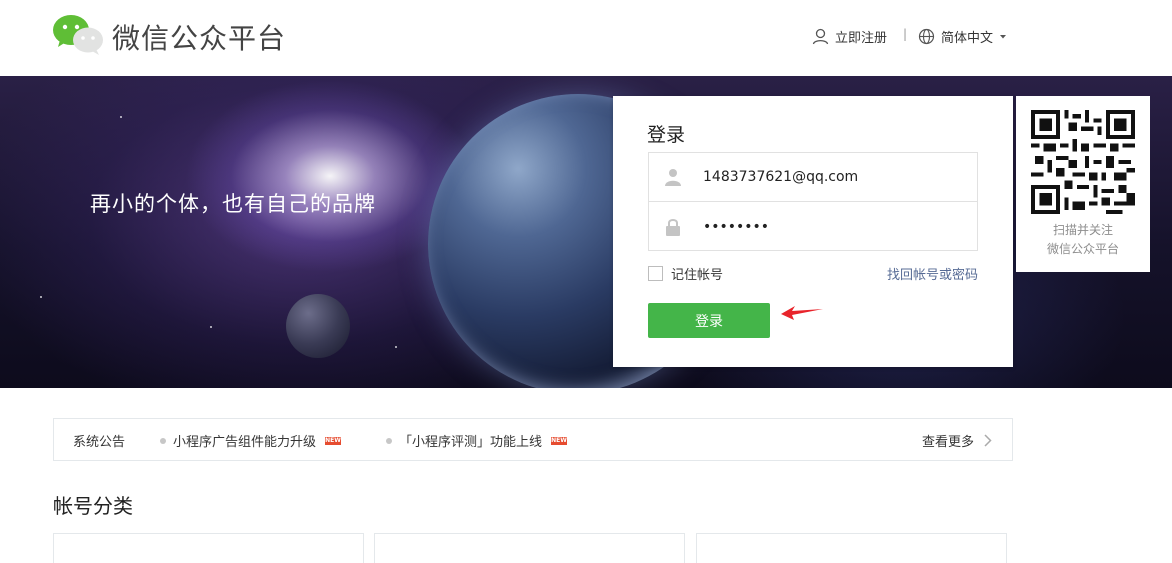 The image size is (1172, 563). I want to click on globe-icon, so click(926, 36).